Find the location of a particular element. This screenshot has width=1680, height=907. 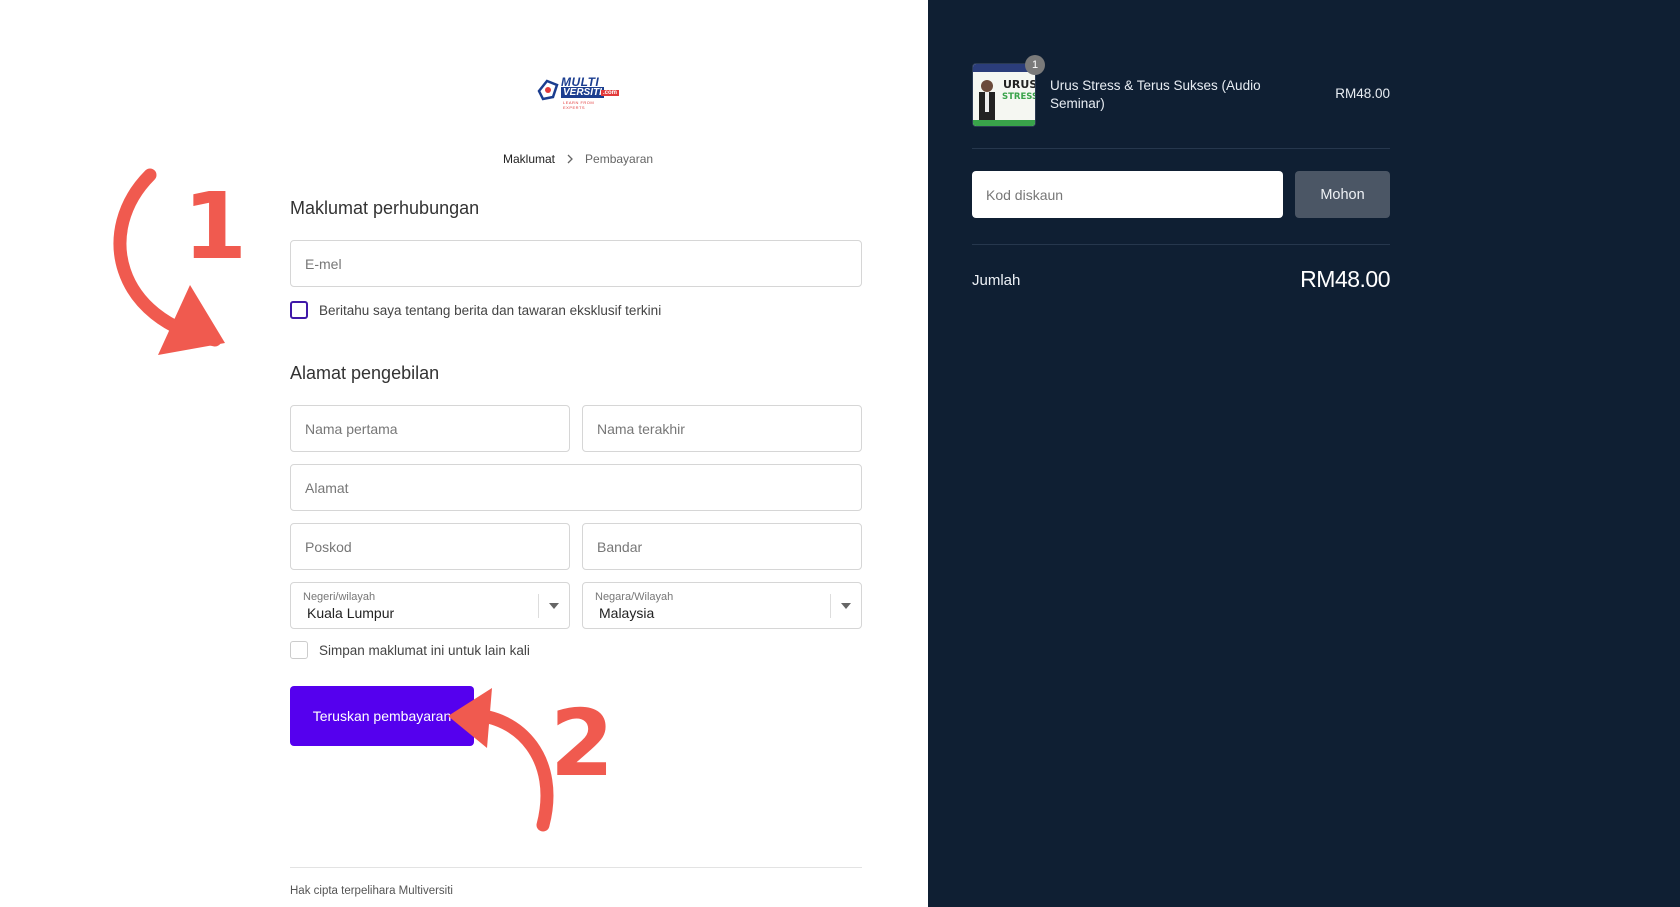

breadcrumb: Maklumat Pembayaran is located at coordinates (578, 159).